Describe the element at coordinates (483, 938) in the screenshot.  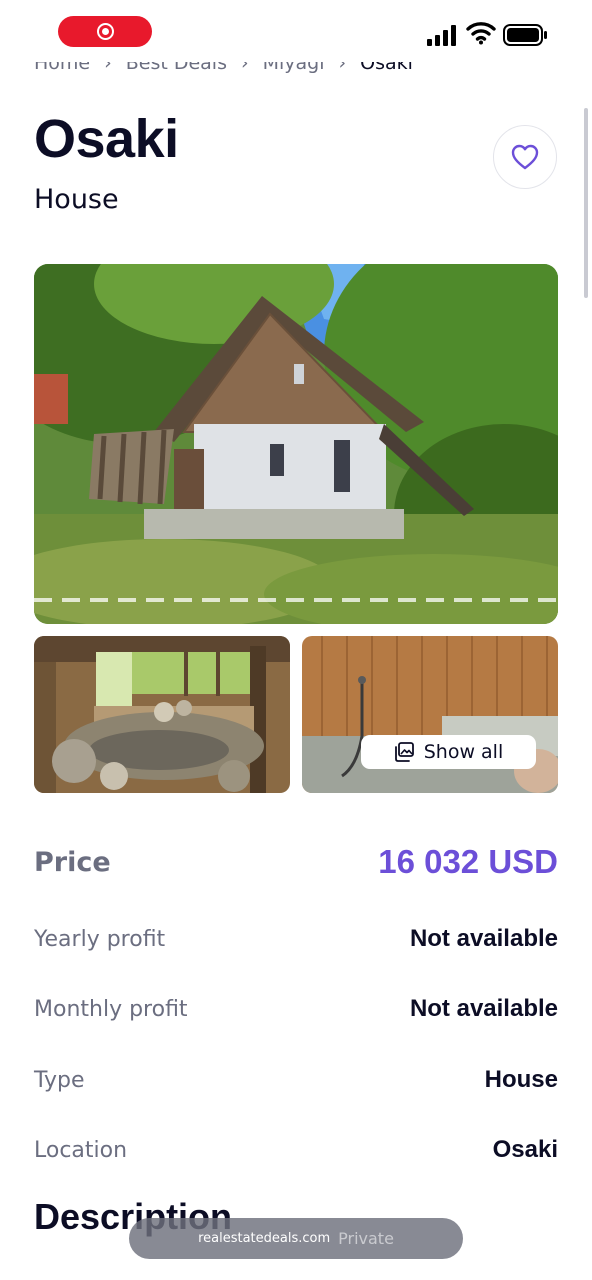
I see `yearly-profit-value: Not available` at that location.